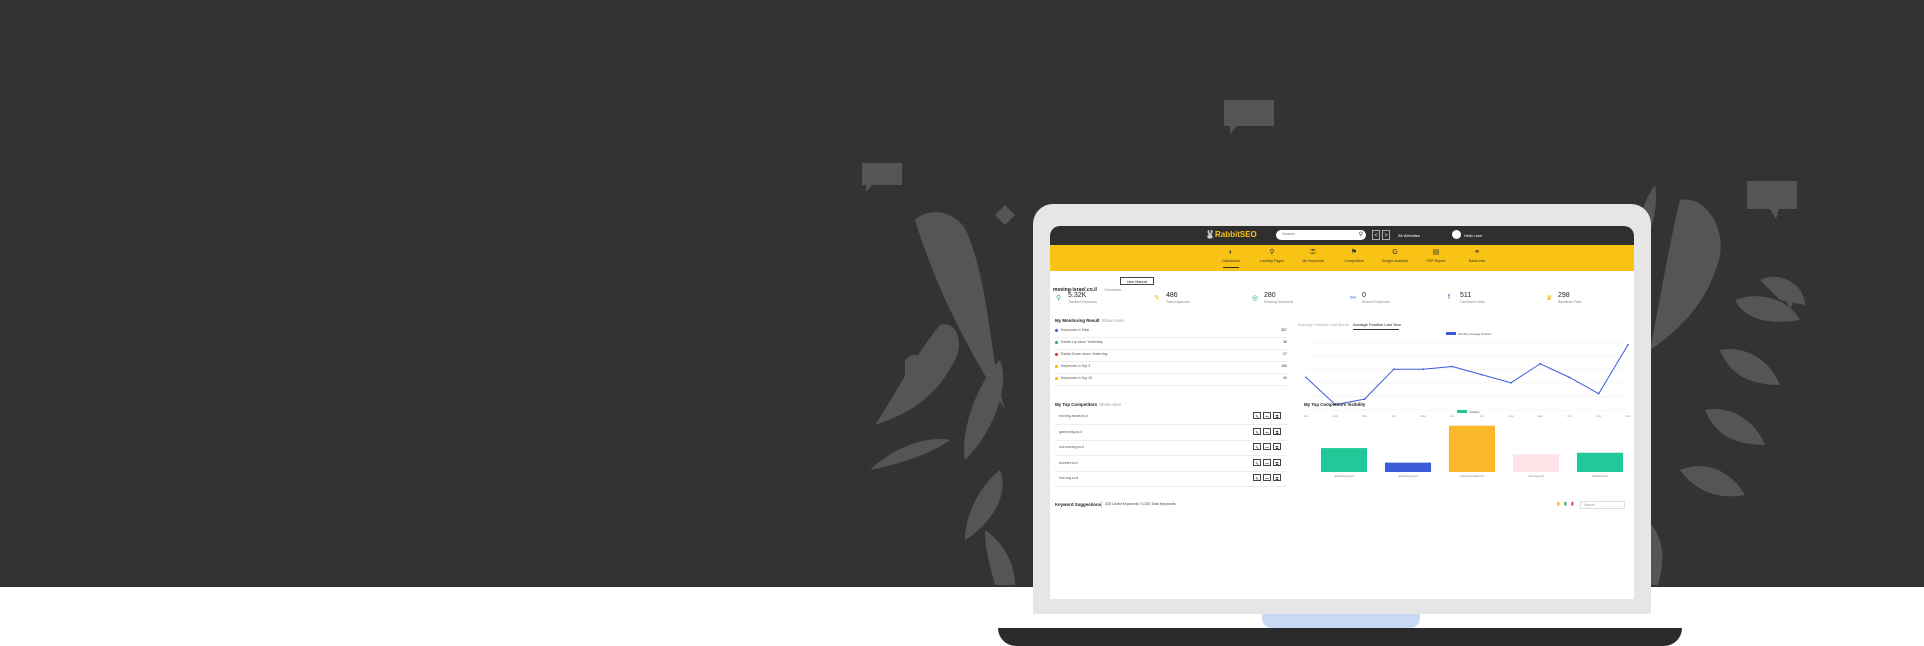 The height and width of the screenshot is (646, 1924). I want to click on competitor-domain: hovelet.co.il, so click(1068, 463).